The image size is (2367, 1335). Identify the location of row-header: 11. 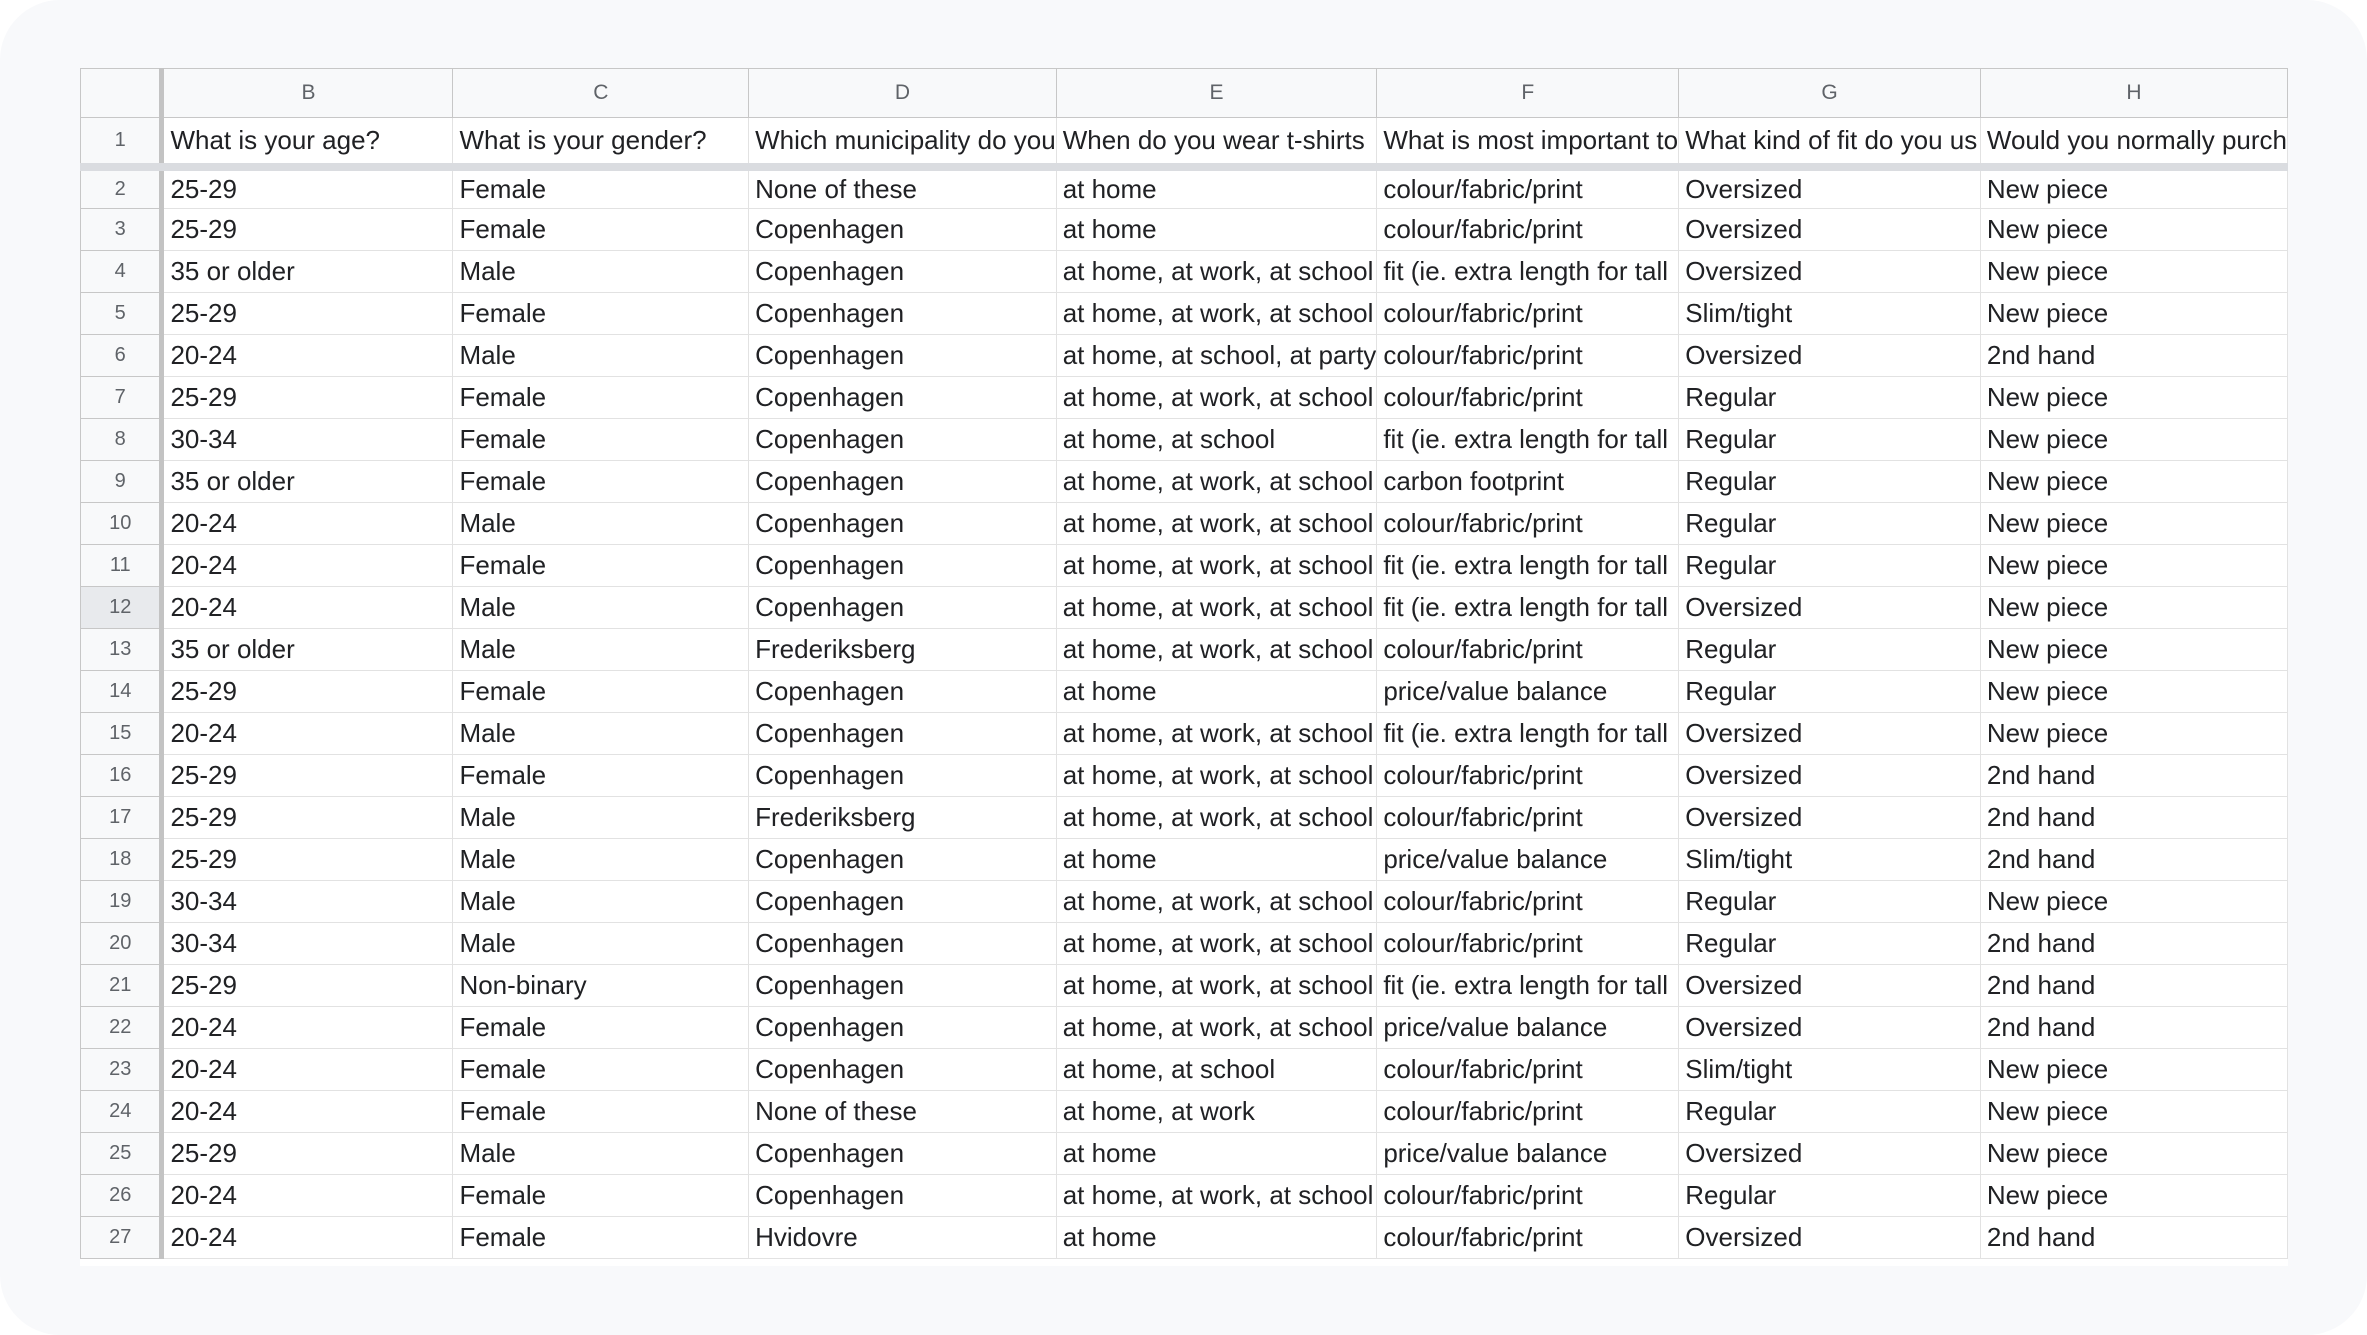
(121, 565).